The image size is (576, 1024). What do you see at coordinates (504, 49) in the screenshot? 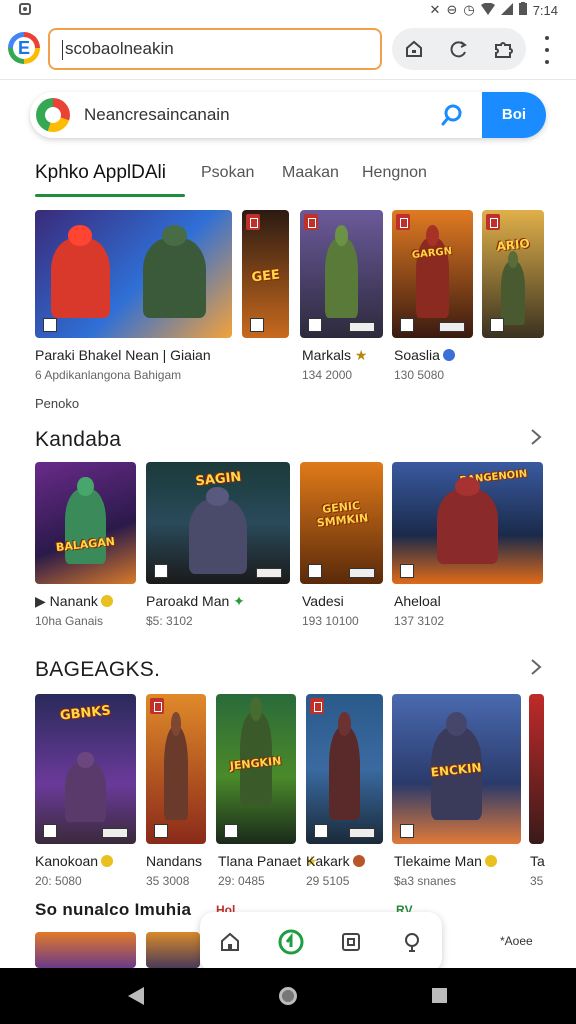
I see `extensions-icon` at bounding box center [504, 49].